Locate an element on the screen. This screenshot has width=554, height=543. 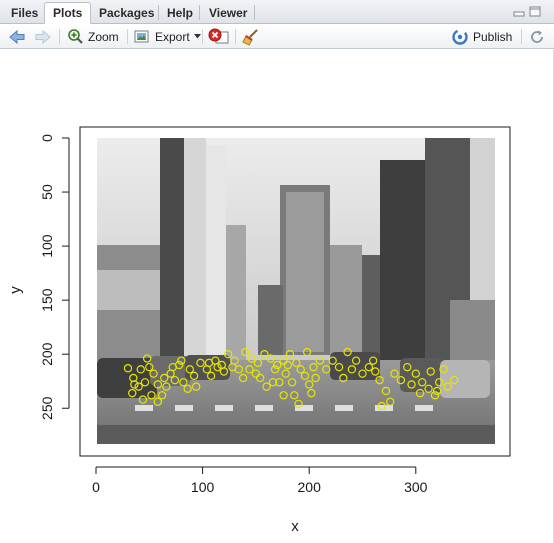
forward-arrow-icon is located at coordinates (43, 36).